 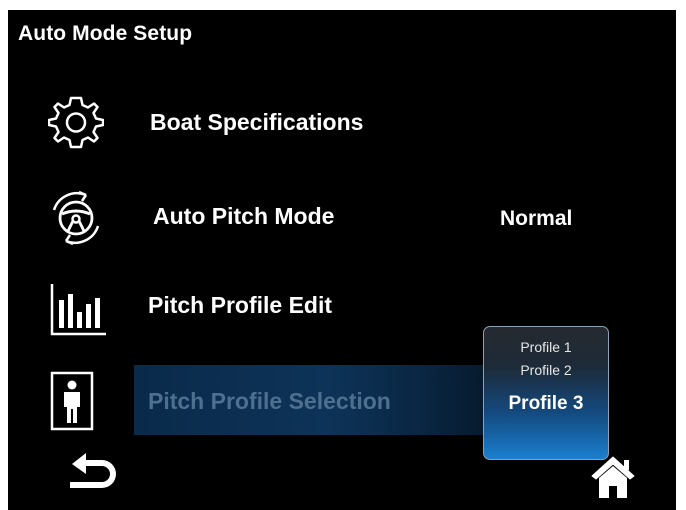 What do you see at coordinates (76, 122) in the screenshot?
I see `gear-icon` at bounding box center [76, 122].